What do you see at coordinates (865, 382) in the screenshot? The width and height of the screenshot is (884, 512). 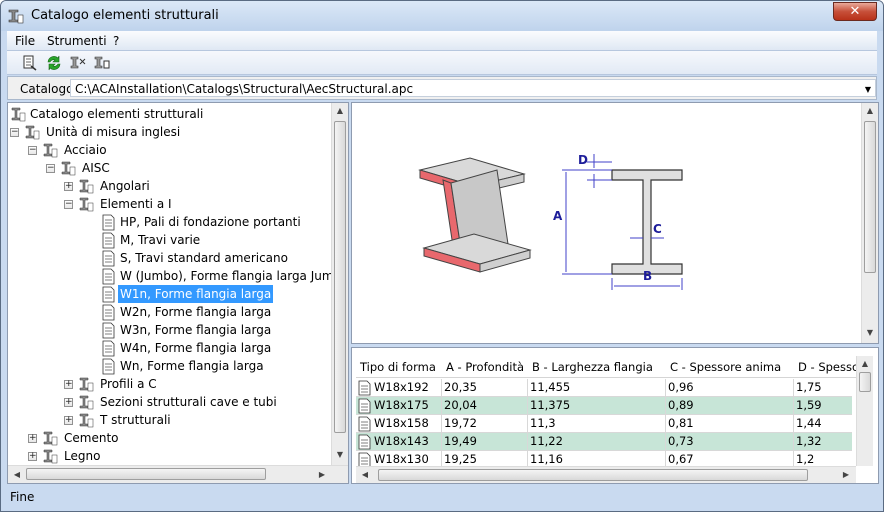 I see `grid-scroll-thumb` at bounding box center [865, 382].